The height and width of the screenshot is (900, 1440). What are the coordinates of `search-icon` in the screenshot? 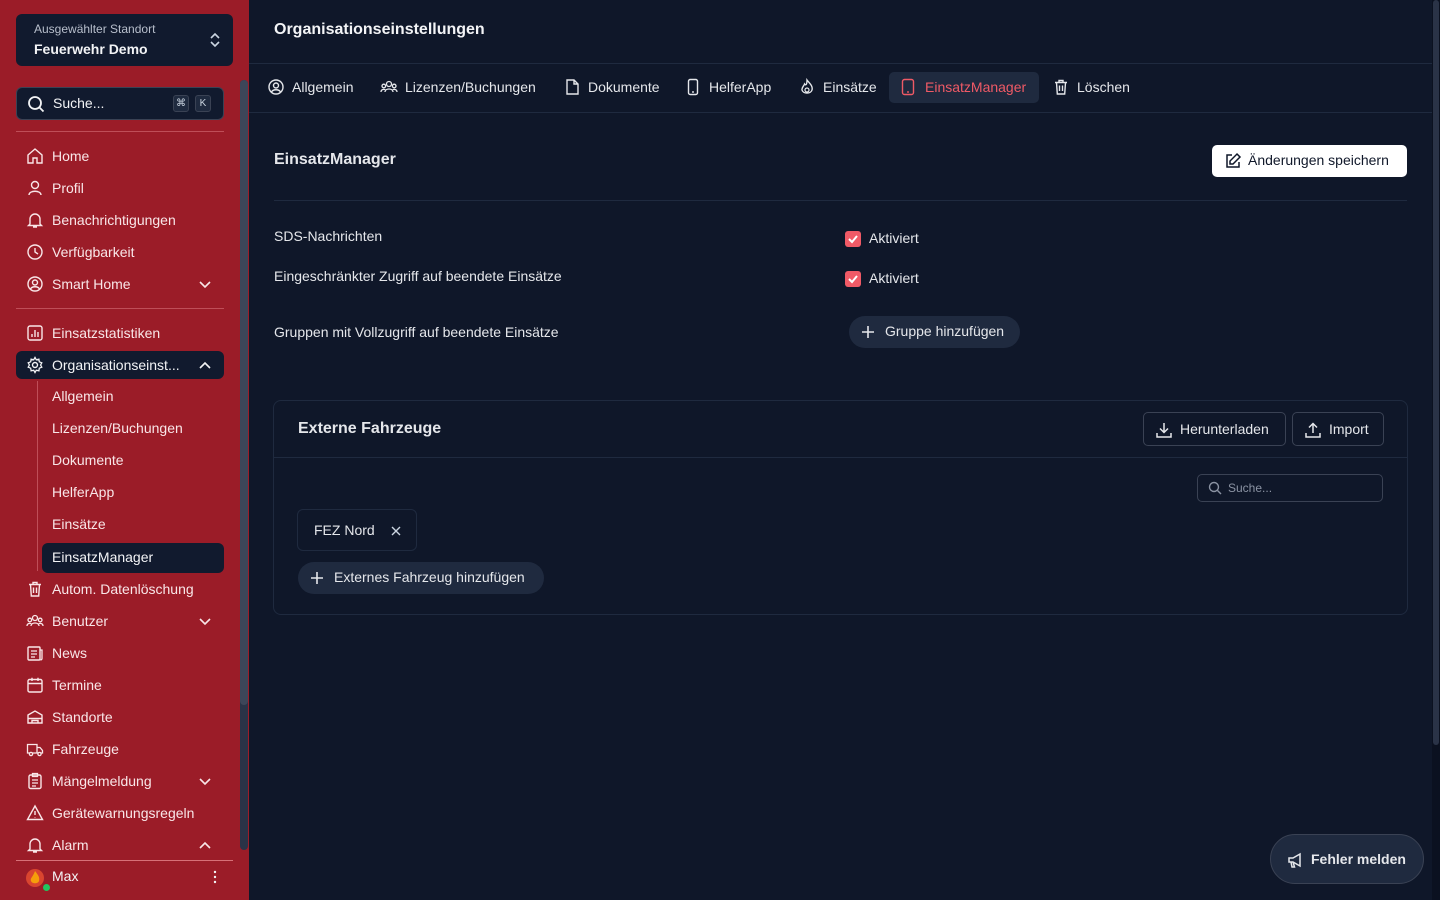 It's located at (1215, 488).